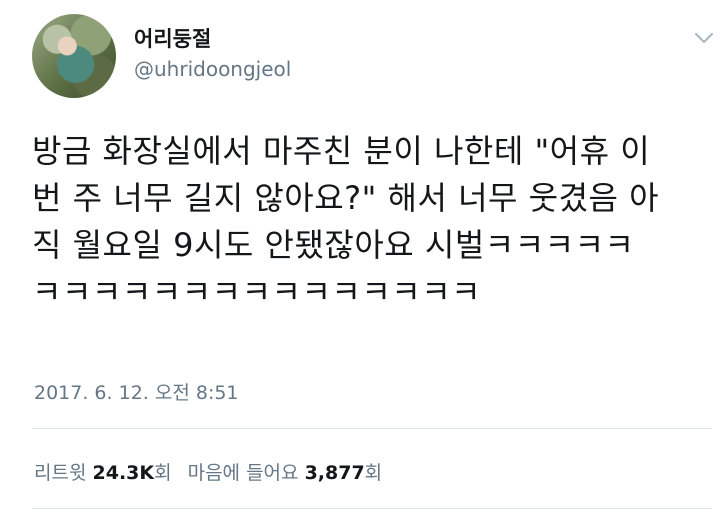  What do you see at coordinates (136, 391) in the screenshot?
I see `tweet-timestamp: 2017. 6. 12. 오전 8:51` at bounding box center [136, 391].